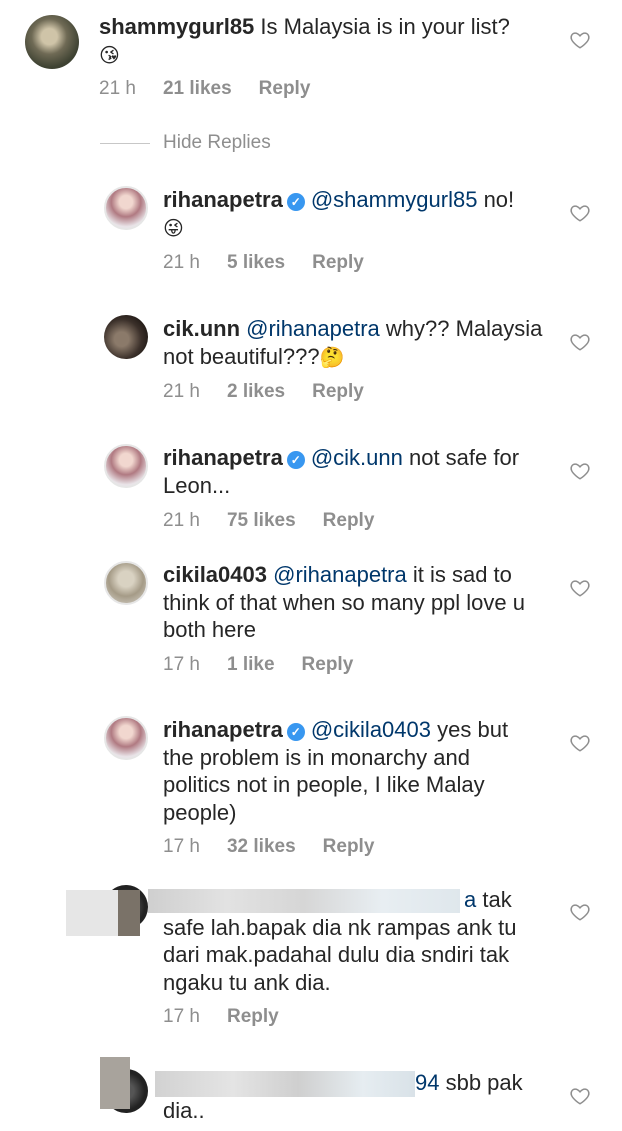 The image size is (622, 1131). Describe the element at coordinates (201, 328) in the screenshot. I see `username: cik.unn` at that location.